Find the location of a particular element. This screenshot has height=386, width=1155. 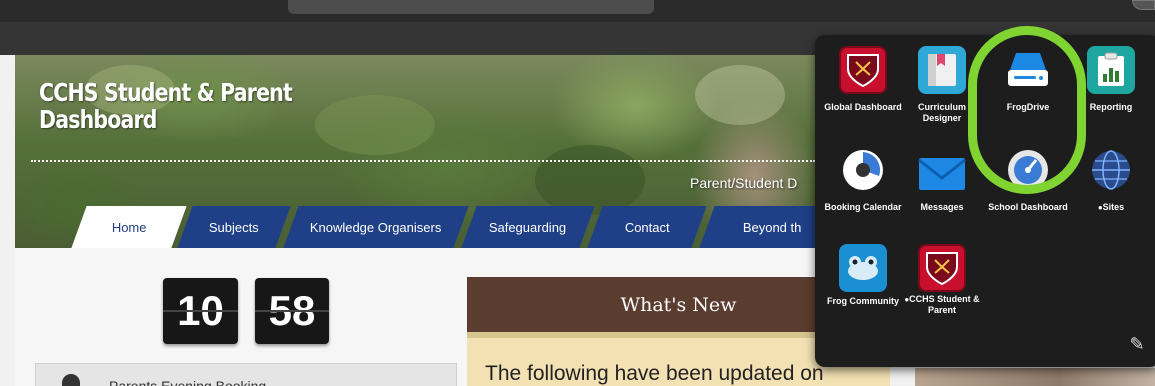

tab-label: Contact is located at coordinates (647, 227).